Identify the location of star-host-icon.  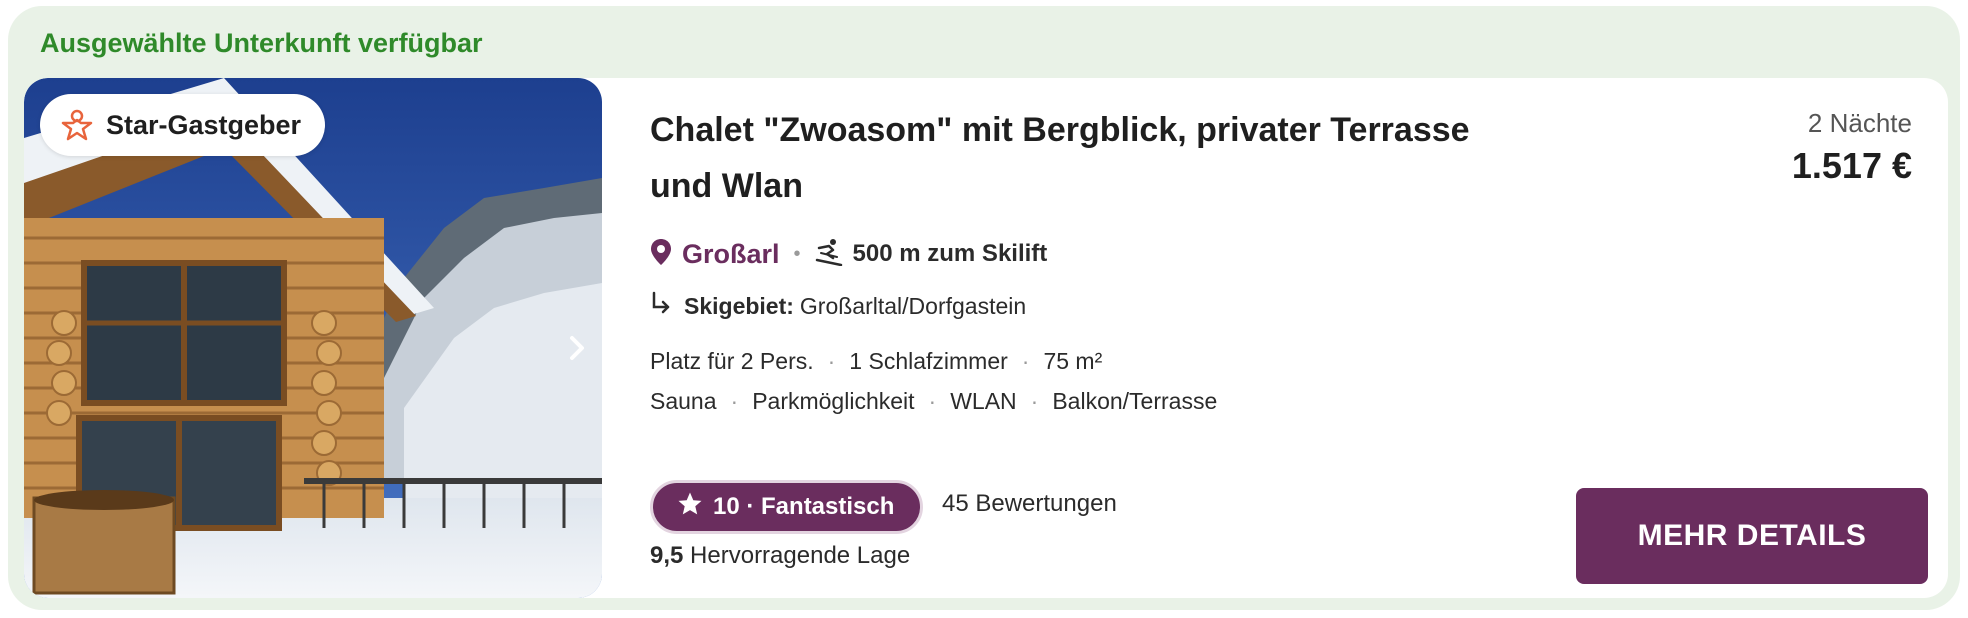
(77, 125).